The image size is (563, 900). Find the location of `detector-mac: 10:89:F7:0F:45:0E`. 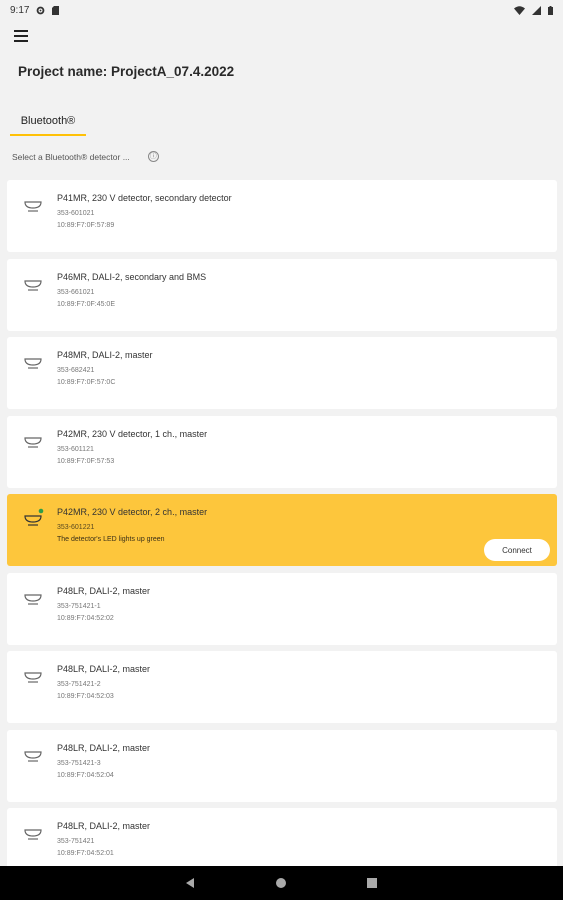

detector-mac: 10:89:F7:0F:45:0E is located at coordinates (86, 304).